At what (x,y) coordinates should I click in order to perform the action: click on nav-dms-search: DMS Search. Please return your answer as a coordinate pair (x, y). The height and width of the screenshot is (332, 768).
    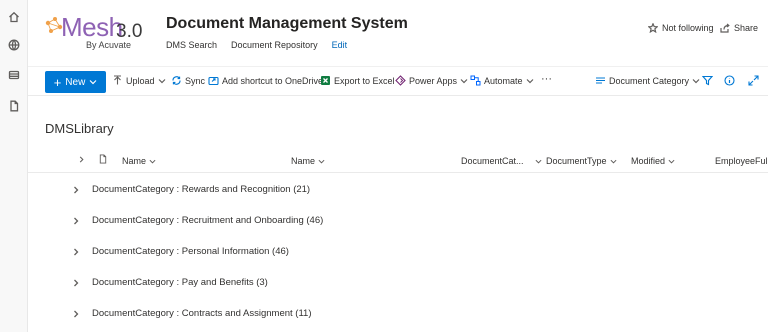
    Looking at the image, I should click on (191, 45).